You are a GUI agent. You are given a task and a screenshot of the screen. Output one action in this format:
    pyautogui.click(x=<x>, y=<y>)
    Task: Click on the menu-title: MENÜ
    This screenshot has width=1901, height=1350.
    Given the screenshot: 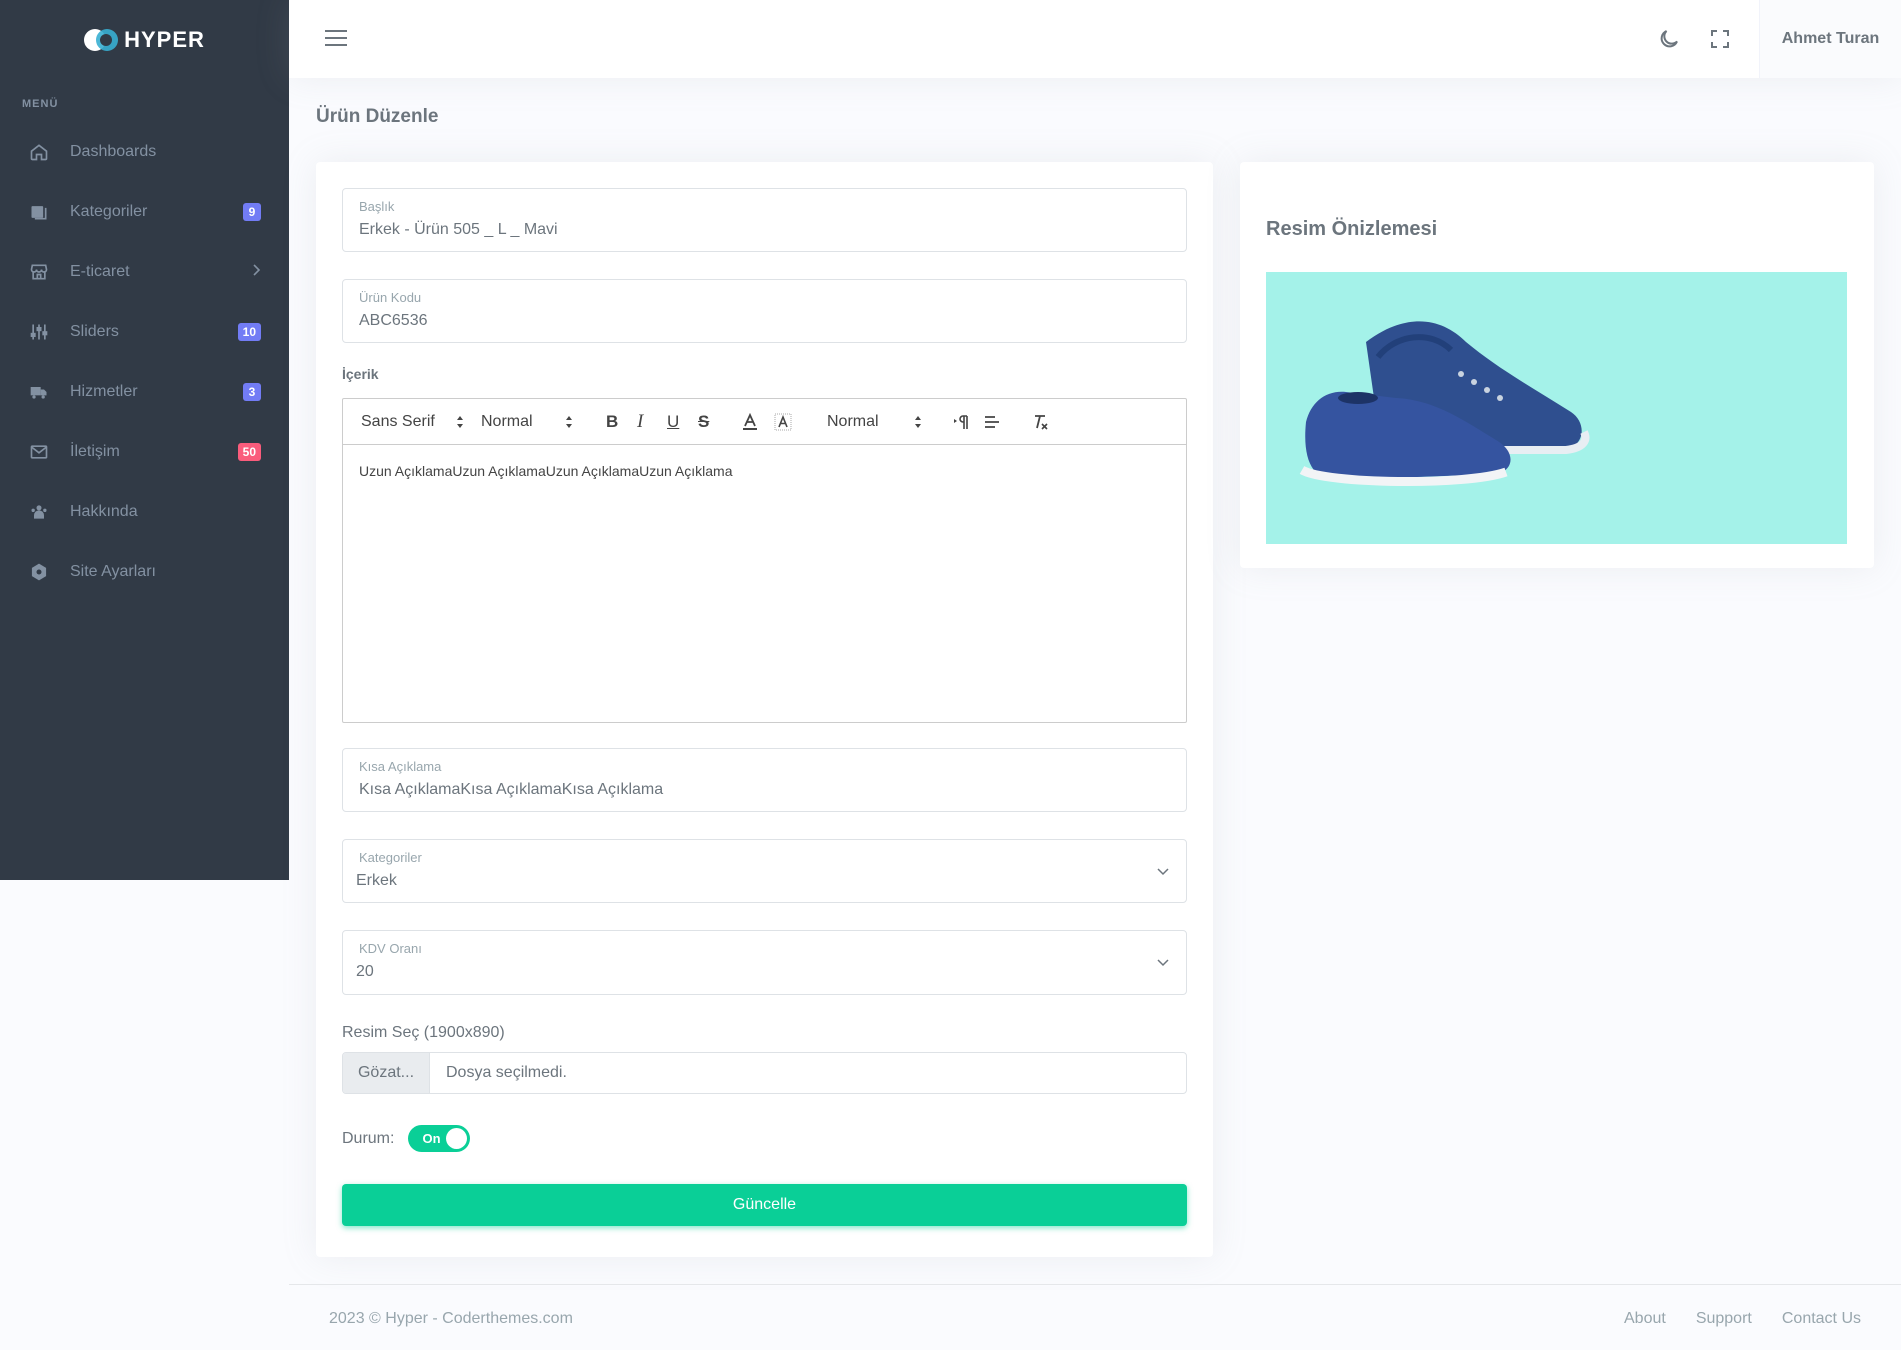 What is the action you would take?
    pyautogui.click(x=40, y=104)
    